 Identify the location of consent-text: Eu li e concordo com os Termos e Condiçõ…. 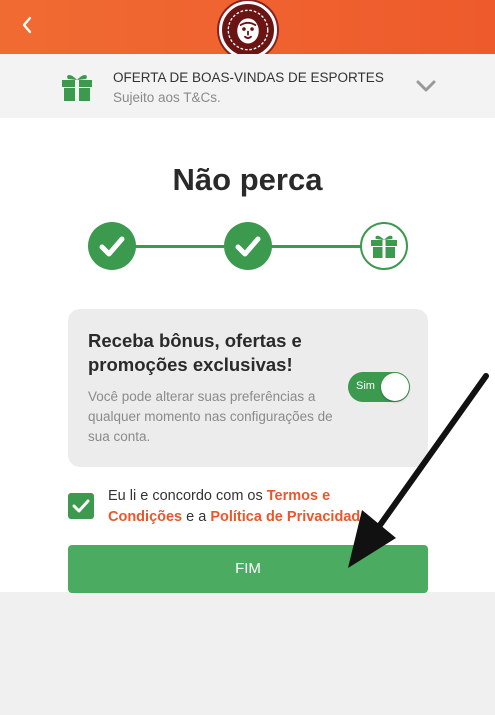
(258, 507).